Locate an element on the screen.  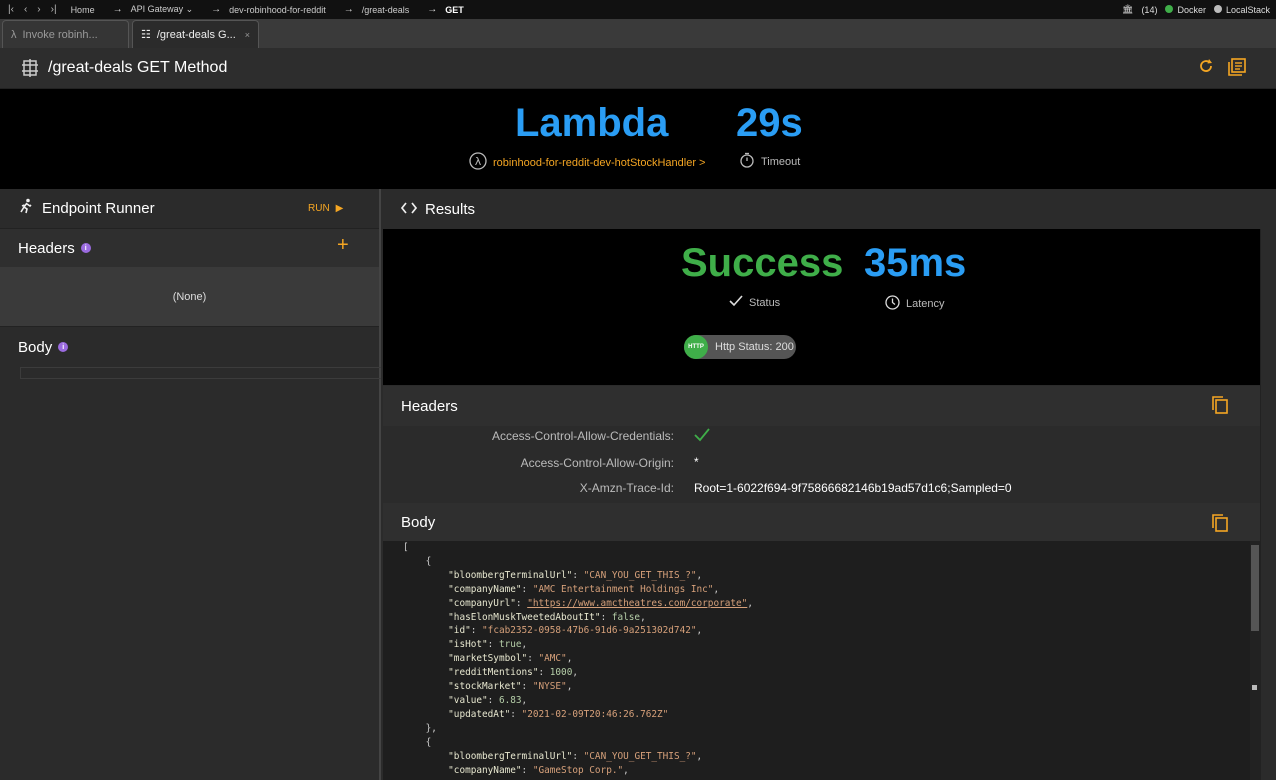
clock-icon is located at coordinates (892, 304).